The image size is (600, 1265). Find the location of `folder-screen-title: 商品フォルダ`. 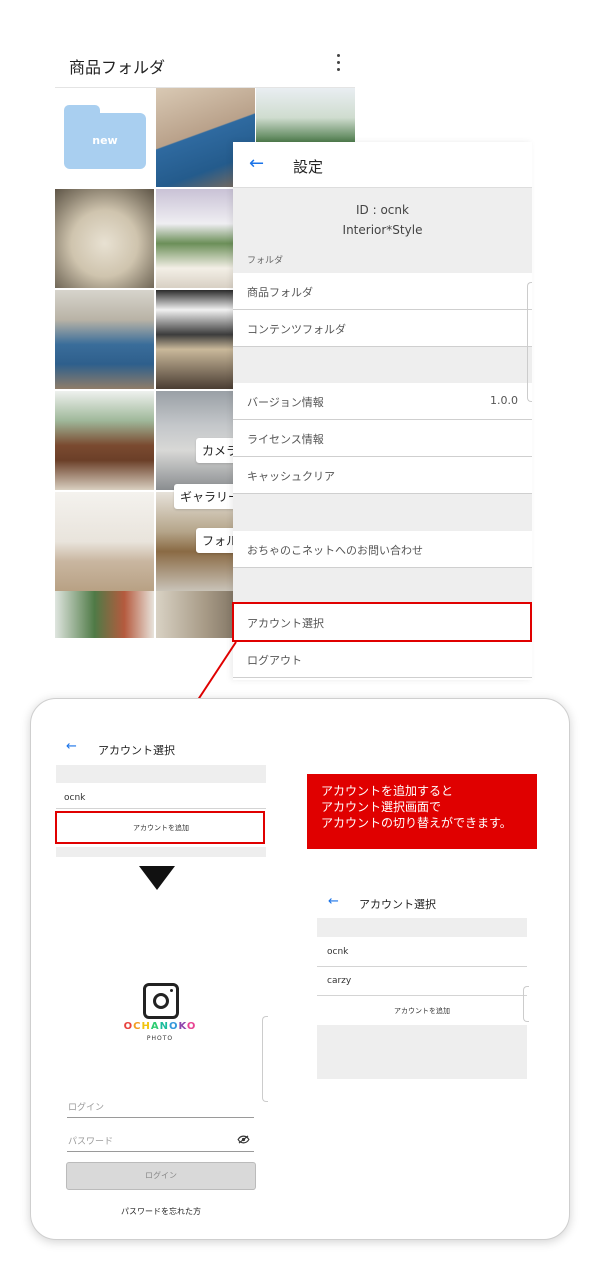

folder-screen-title: 商品フォルダ is located at coordinates (117, 67).